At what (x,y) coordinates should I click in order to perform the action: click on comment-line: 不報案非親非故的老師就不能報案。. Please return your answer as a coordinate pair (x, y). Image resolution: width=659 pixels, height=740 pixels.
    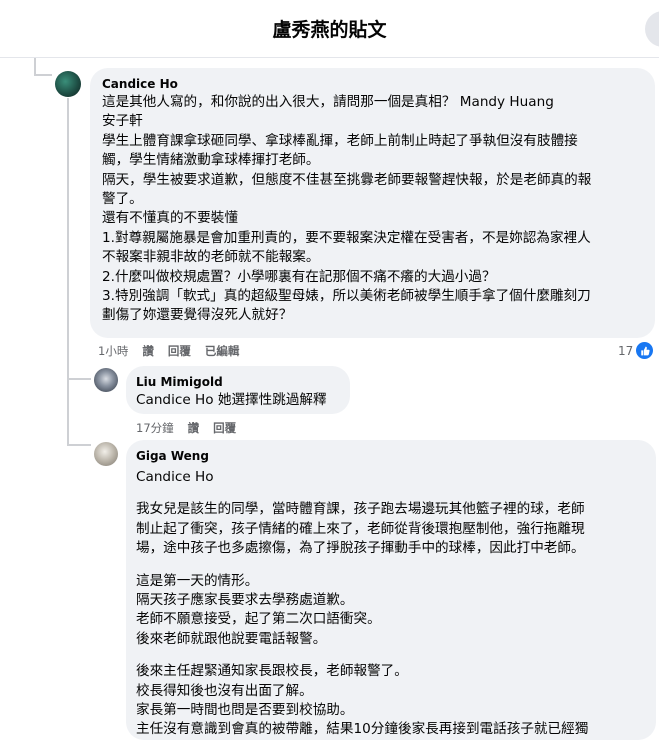
    Looking at the image, I should click on (211, 257).